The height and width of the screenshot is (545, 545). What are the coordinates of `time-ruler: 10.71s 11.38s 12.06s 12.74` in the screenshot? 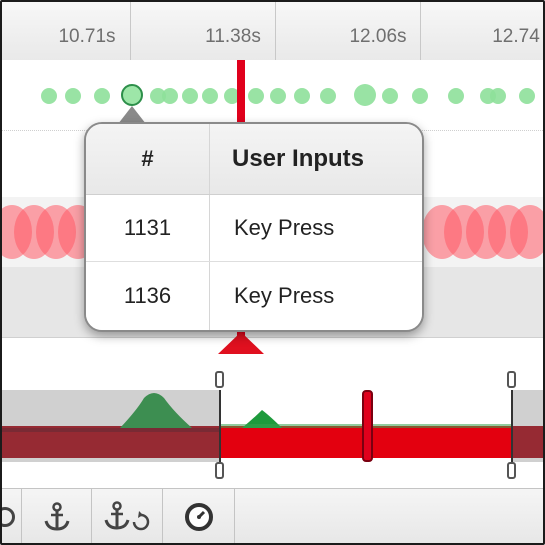 It's located at (272, 31).